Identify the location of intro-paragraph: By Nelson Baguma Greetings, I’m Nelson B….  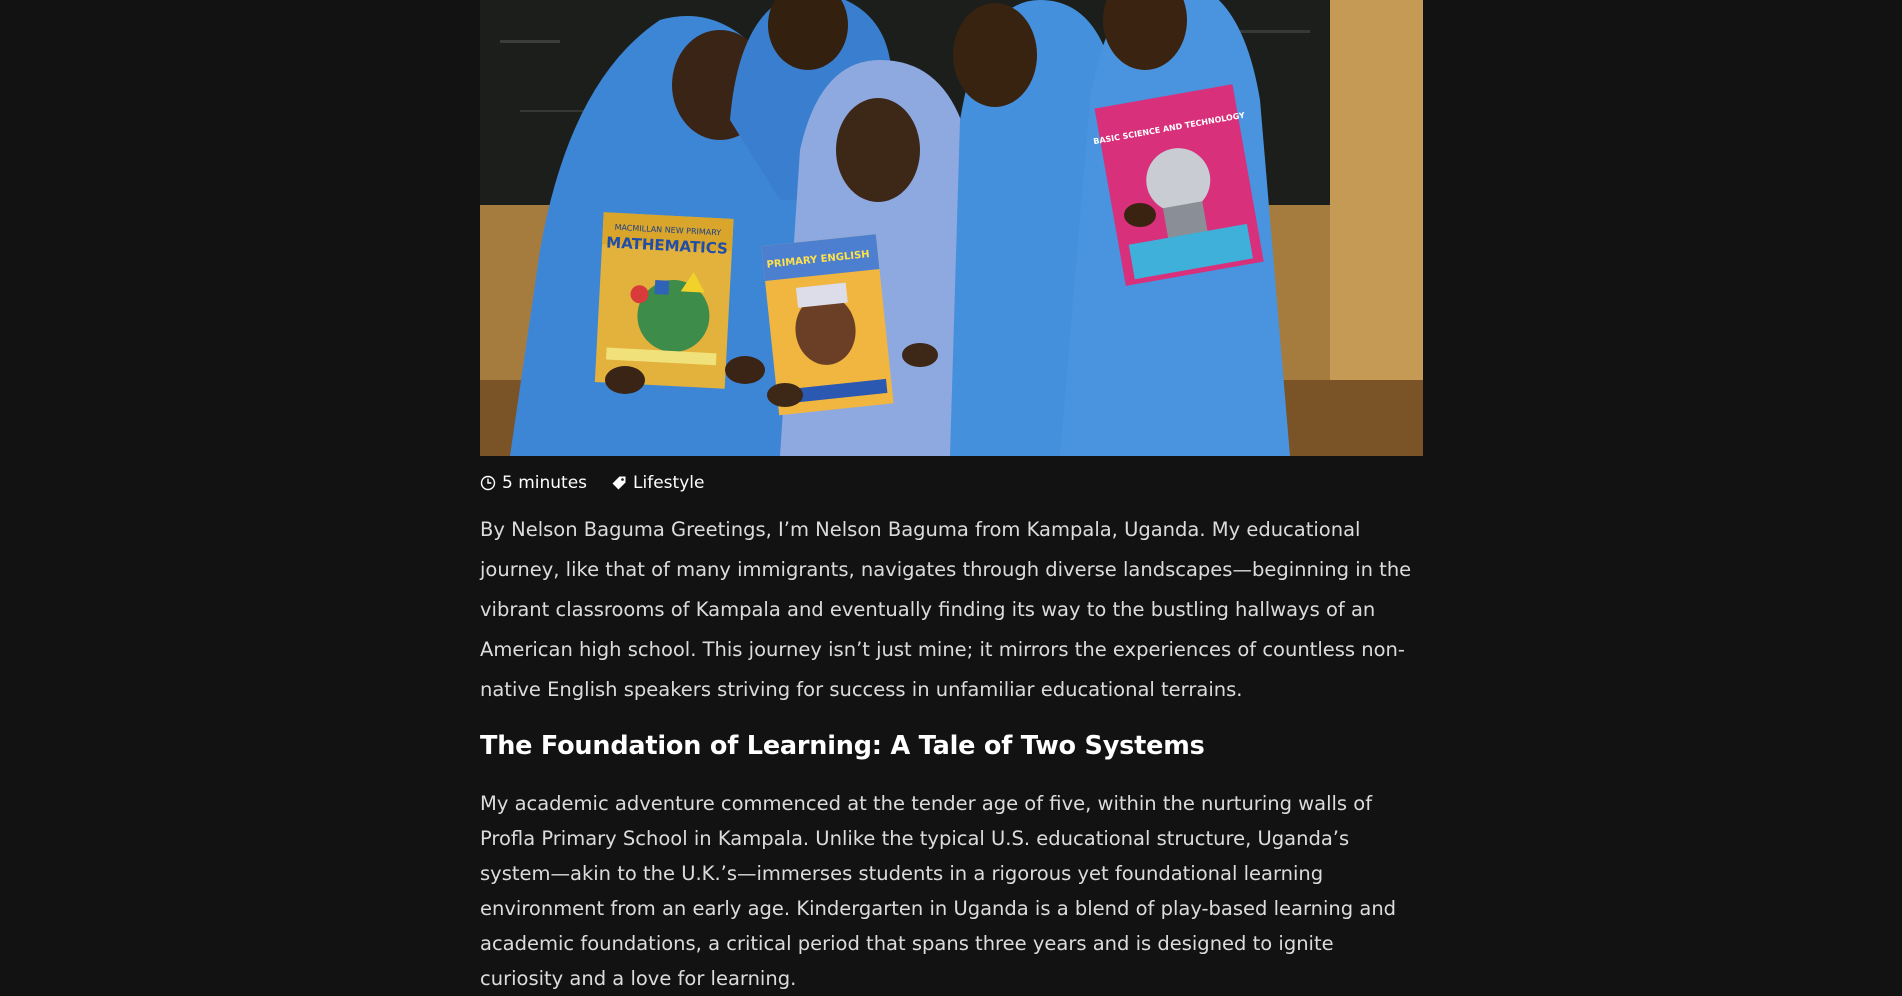
(946, 609).